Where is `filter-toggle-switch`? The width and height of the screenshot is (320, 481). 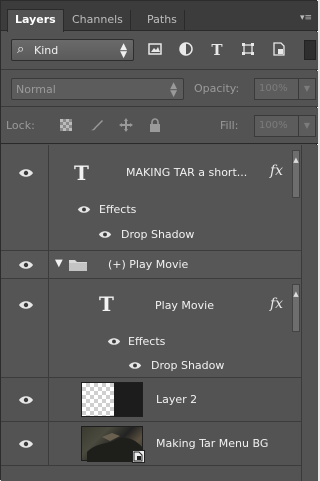 filter-toggle-switch is located at coordinates (310, 50).